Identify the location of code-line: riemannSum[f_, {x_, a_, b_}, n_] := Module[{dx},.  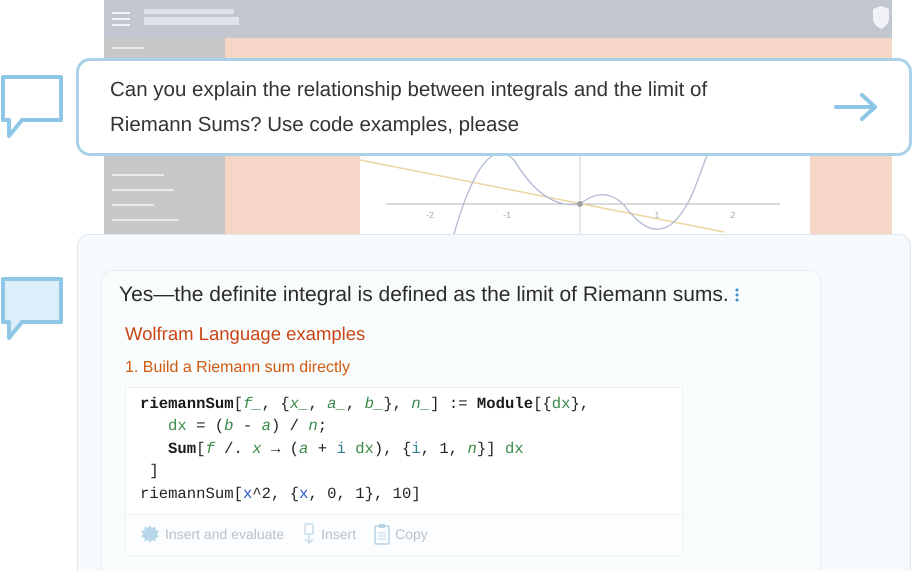
(365, 404).